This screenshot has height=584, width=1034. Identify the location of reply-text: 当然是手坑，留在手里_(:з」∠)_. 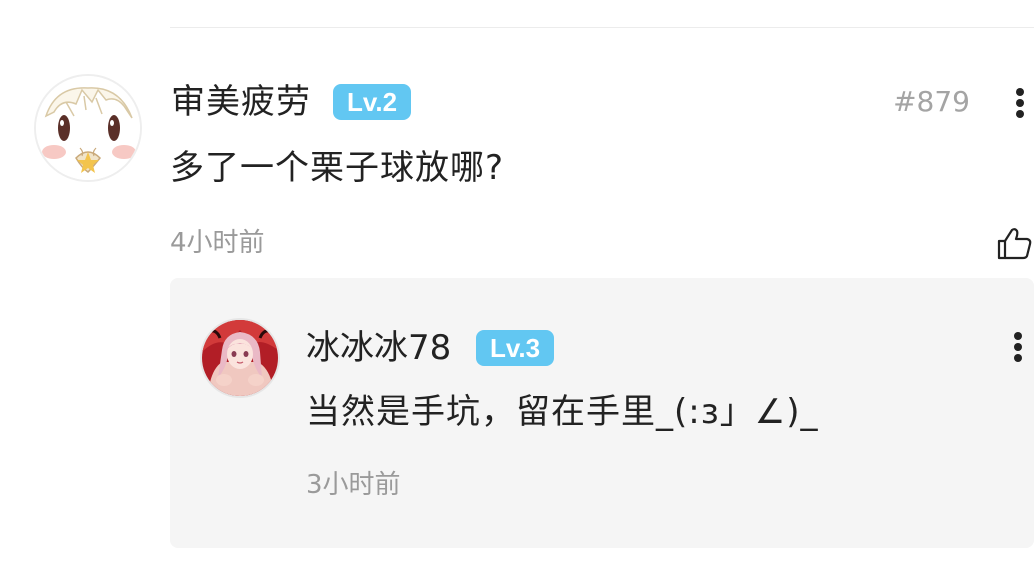
(562, 412).